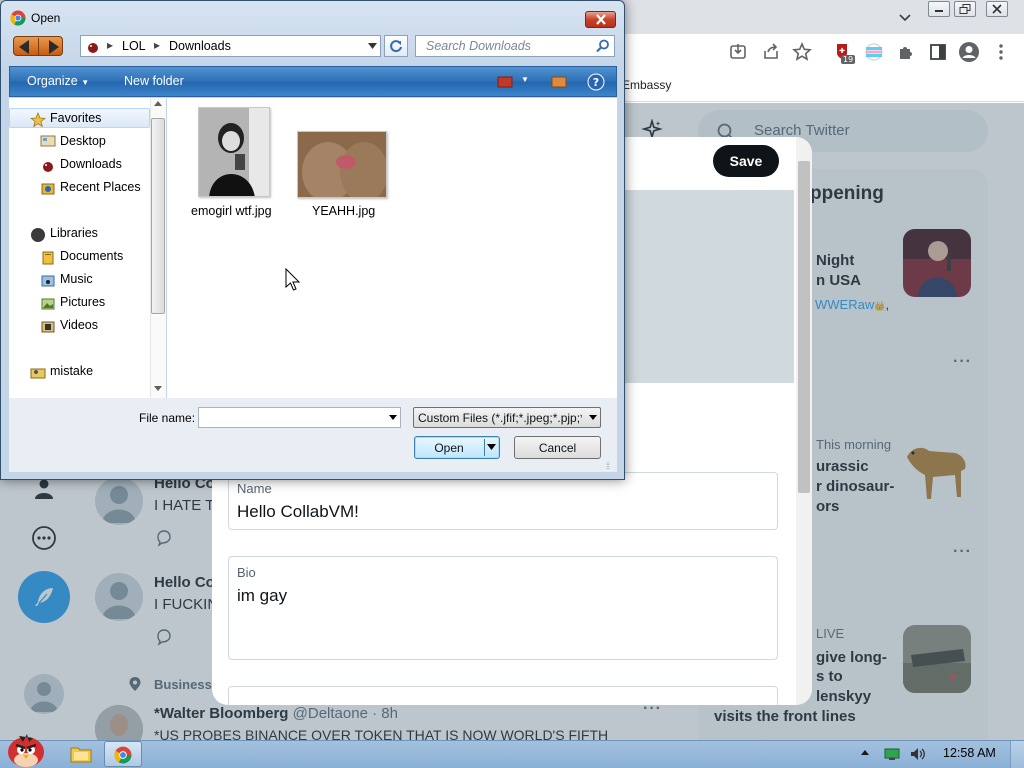  I want to click on name-label: Name, so click(254, 488).